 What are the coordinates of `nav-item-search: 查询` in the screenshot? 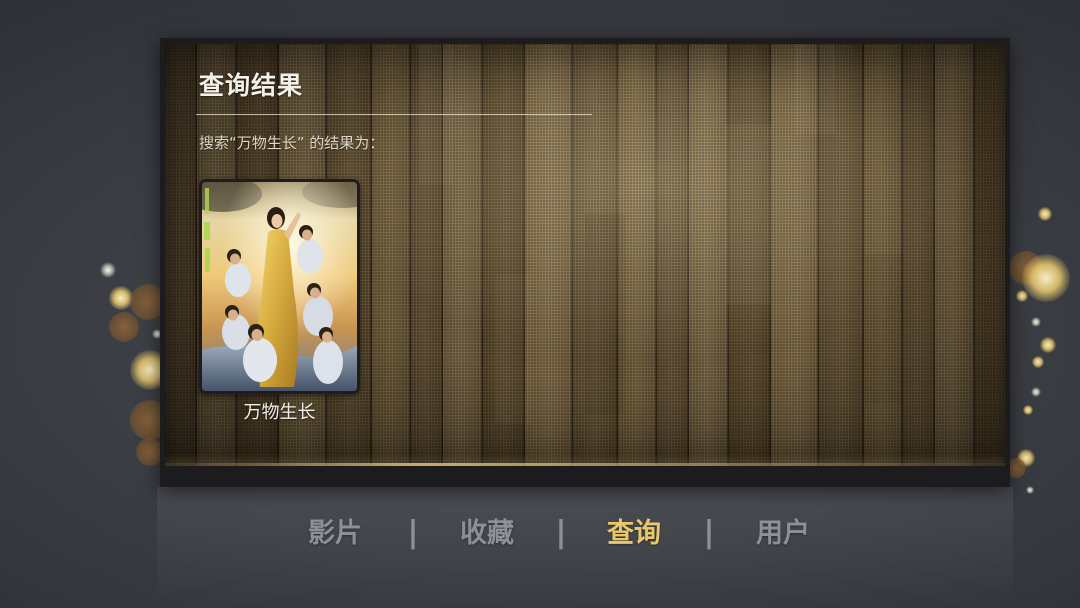 It's located at (634, 534).